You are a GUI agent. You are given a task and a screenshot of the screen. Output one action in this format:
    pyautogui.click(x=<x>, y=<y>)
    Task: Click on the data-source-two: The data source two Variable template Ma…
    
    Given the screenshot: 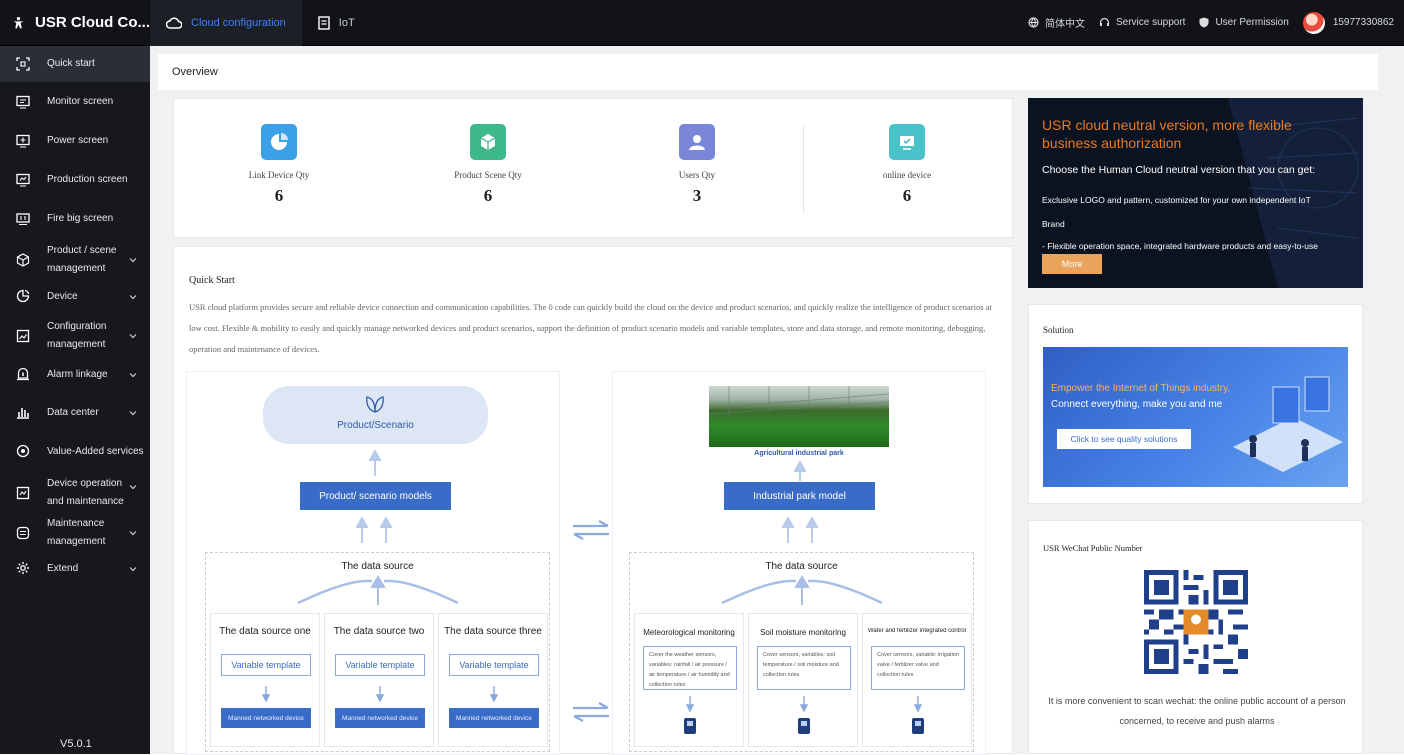 What is the action you would take?
    pyautogui.click(x=379, y=680)
    